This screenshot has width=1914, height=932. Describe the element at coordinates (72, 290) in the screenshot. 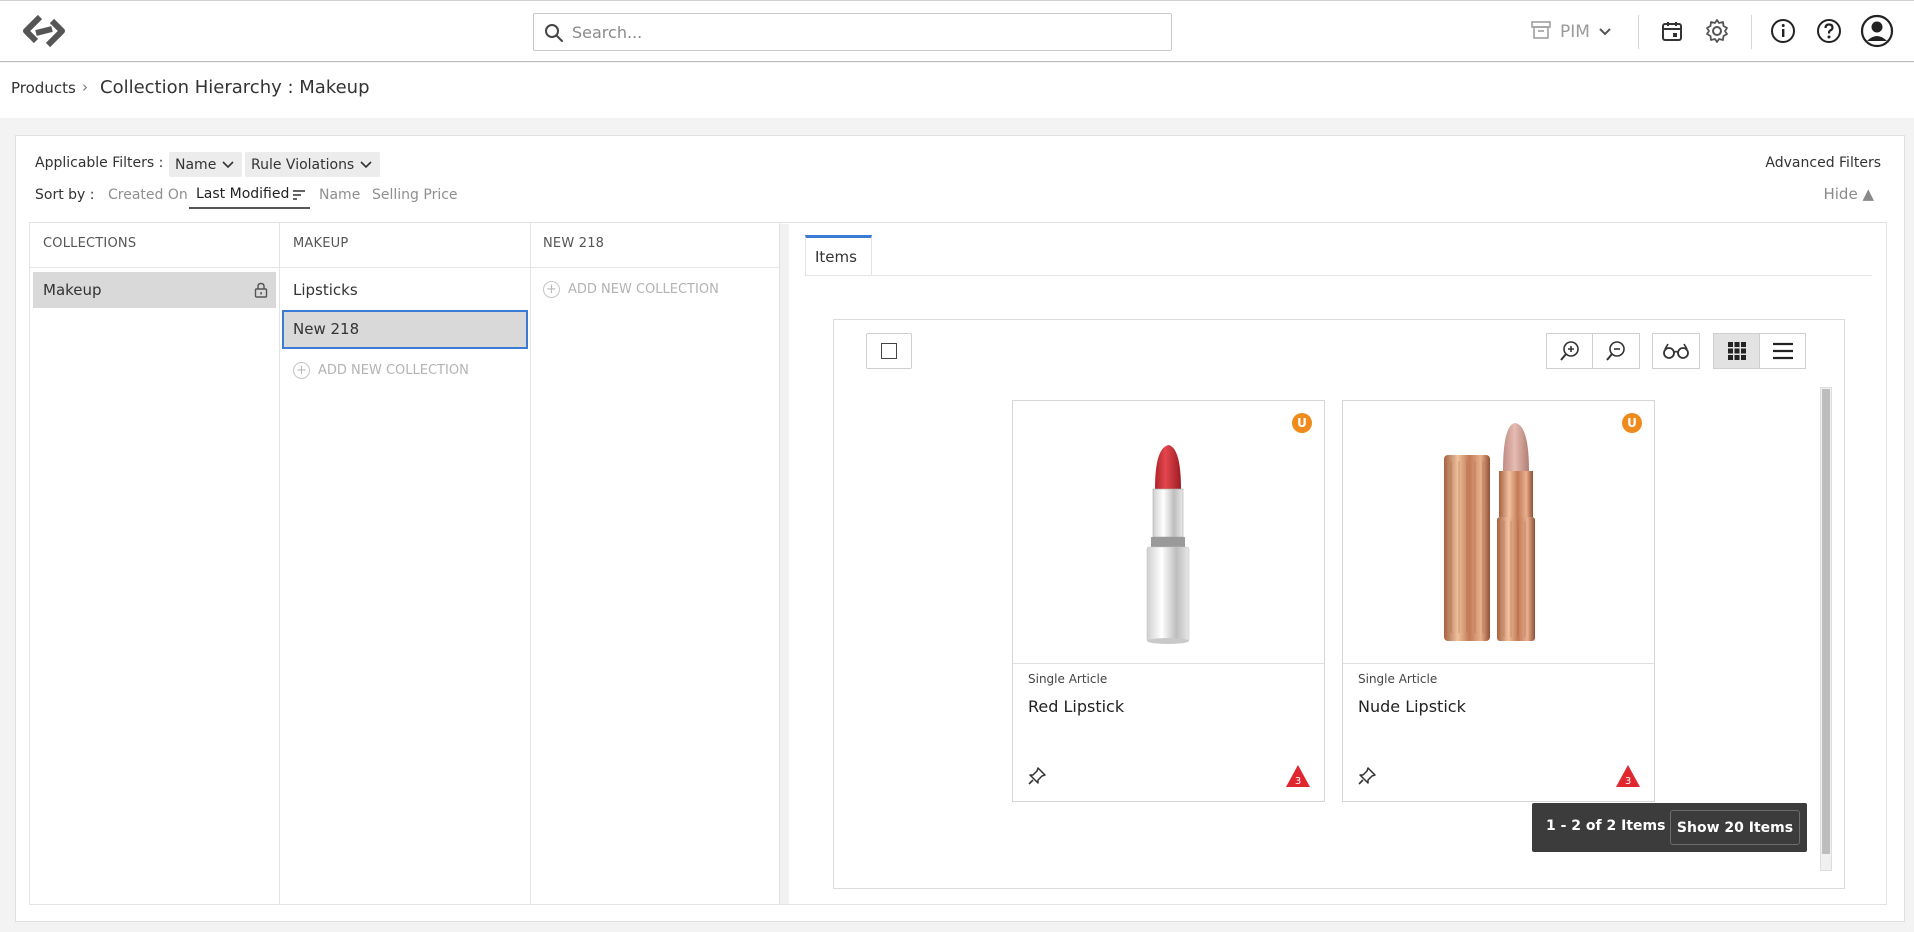

I see `list-item-label: Makeup` at that location.